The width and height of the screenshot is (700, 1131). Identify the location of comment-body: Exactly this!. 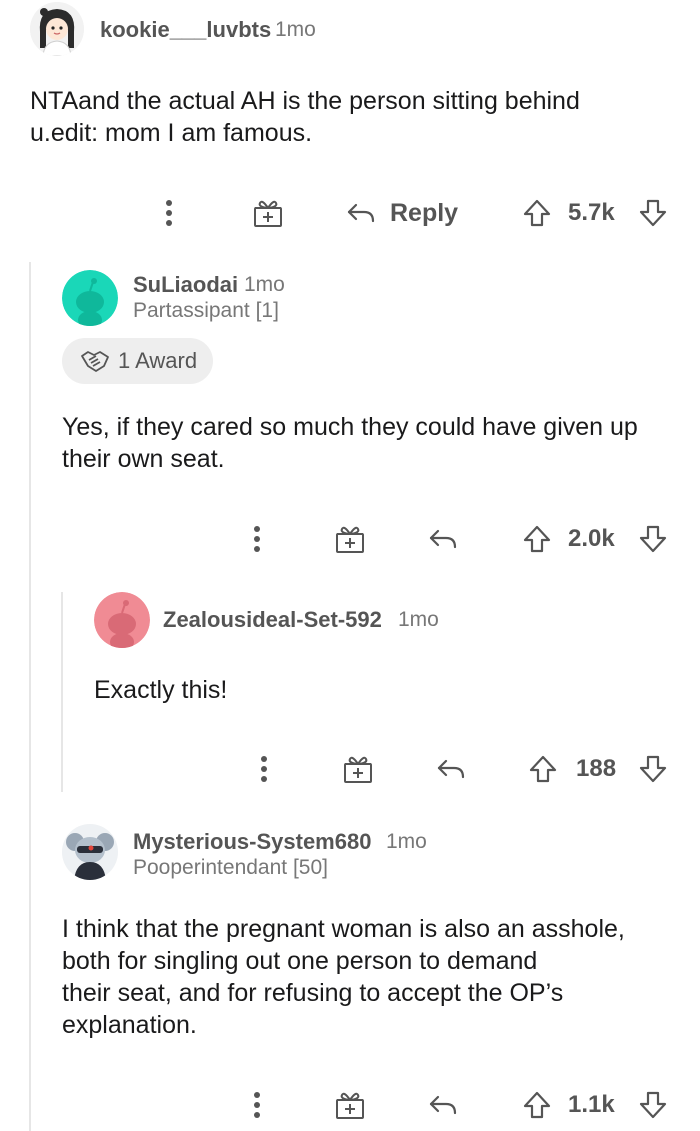
(389, 690).